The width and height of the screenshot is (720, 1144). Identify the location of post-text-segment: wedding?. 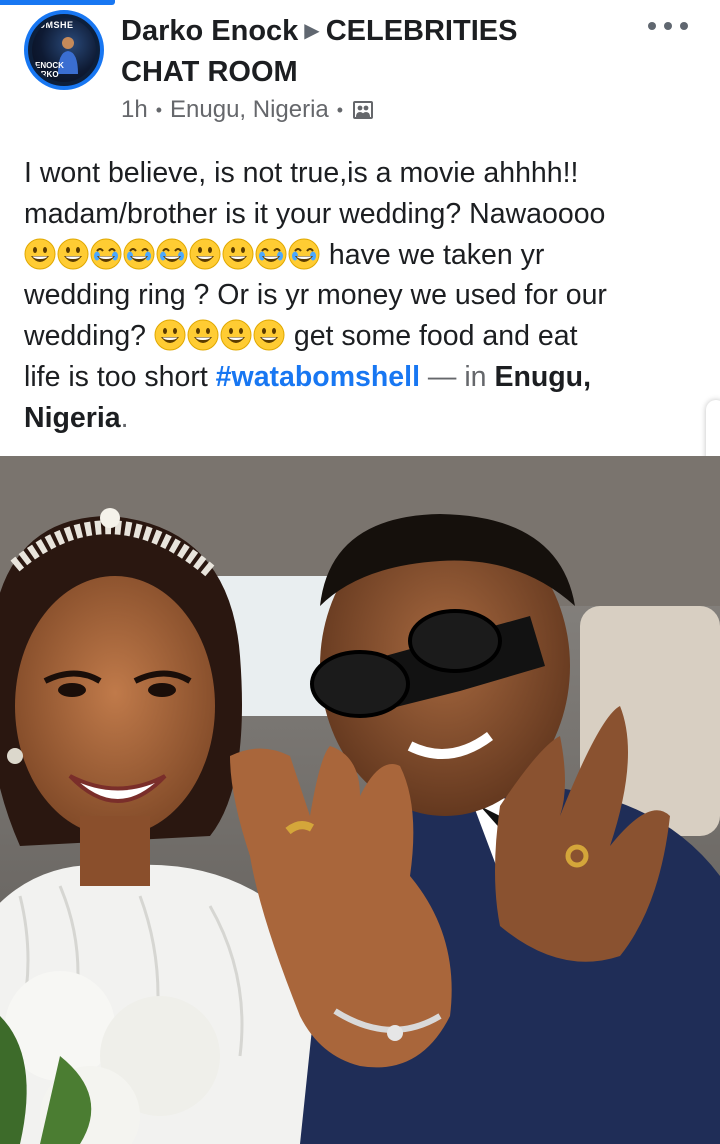
(85, 336).